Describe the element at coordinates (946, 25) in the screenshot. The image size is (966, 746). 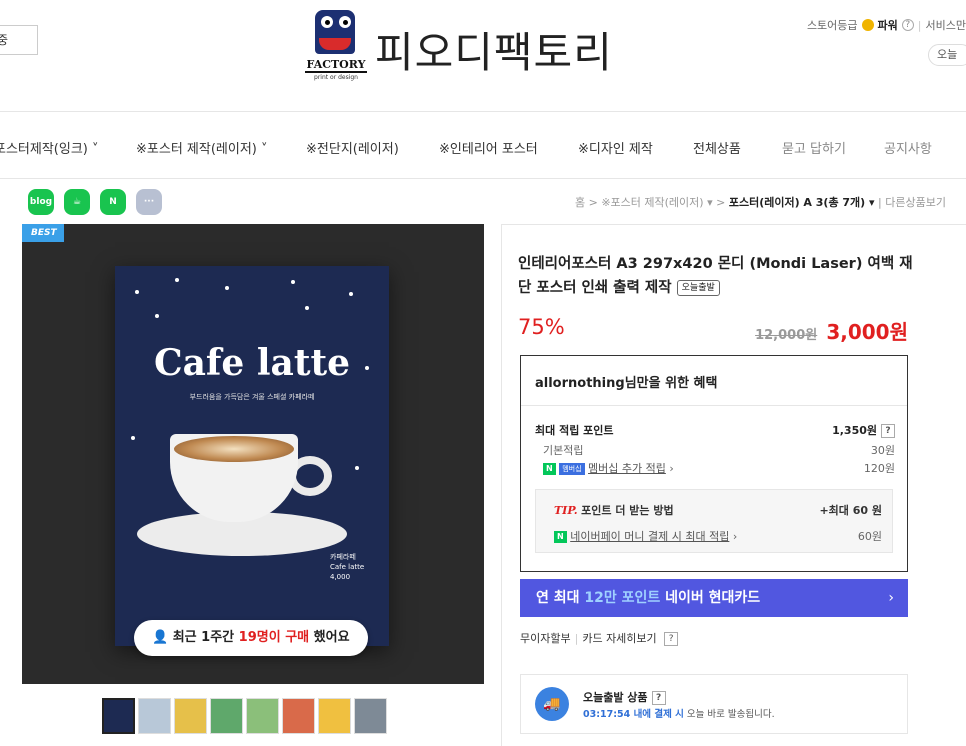
I see `service-link: 서비스만` at that location.